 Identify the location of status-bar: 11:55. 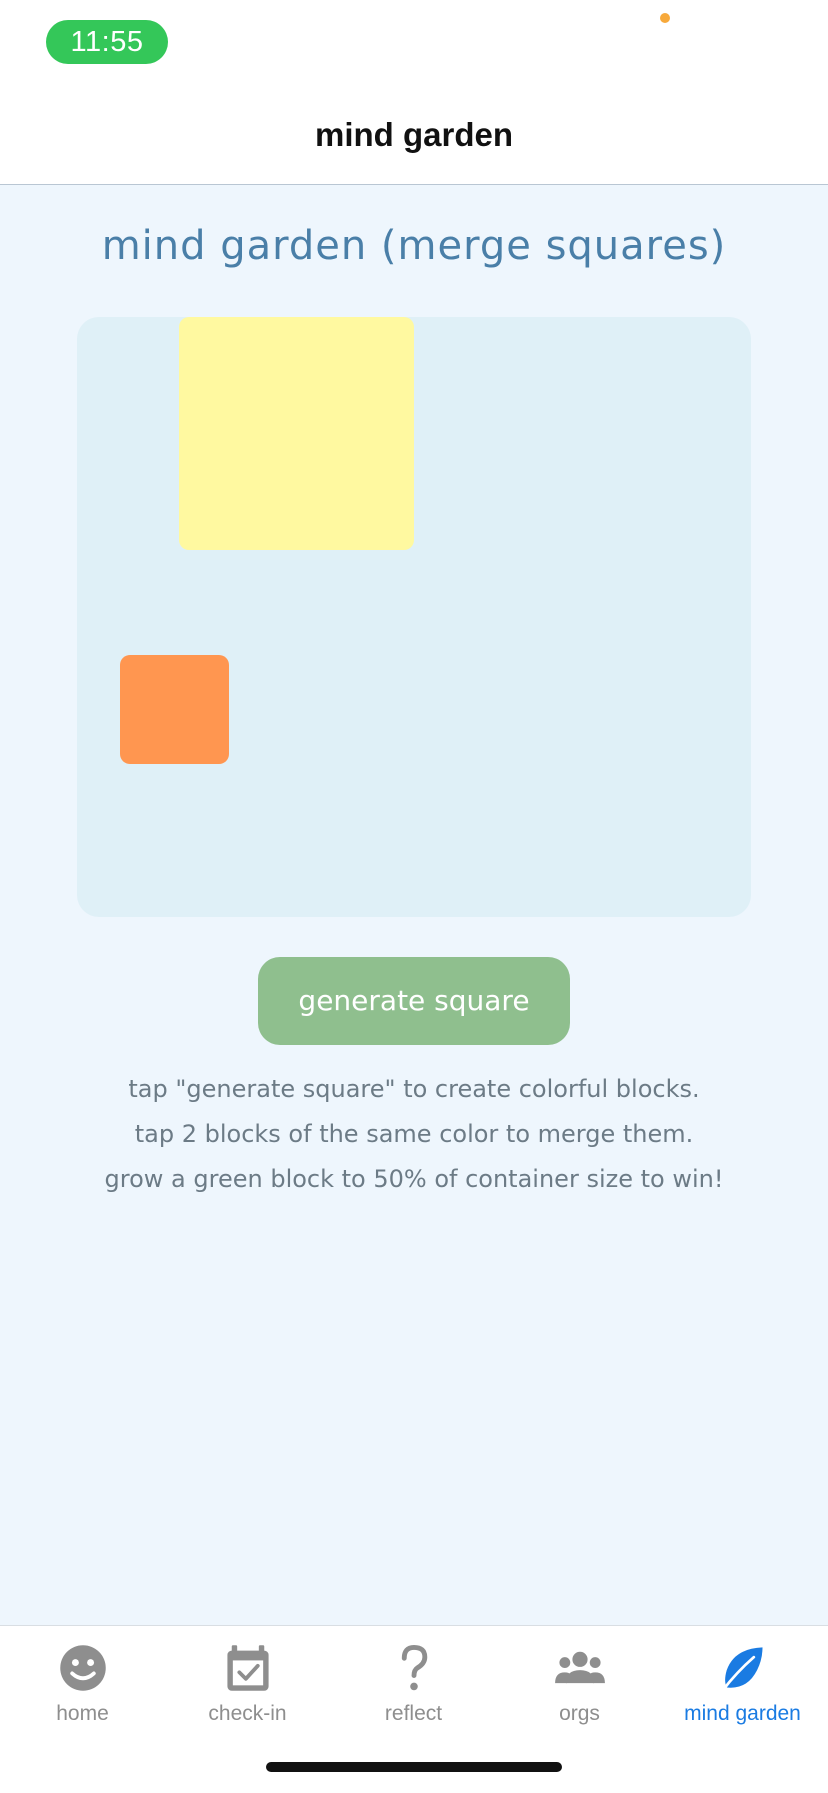
(414, 43).